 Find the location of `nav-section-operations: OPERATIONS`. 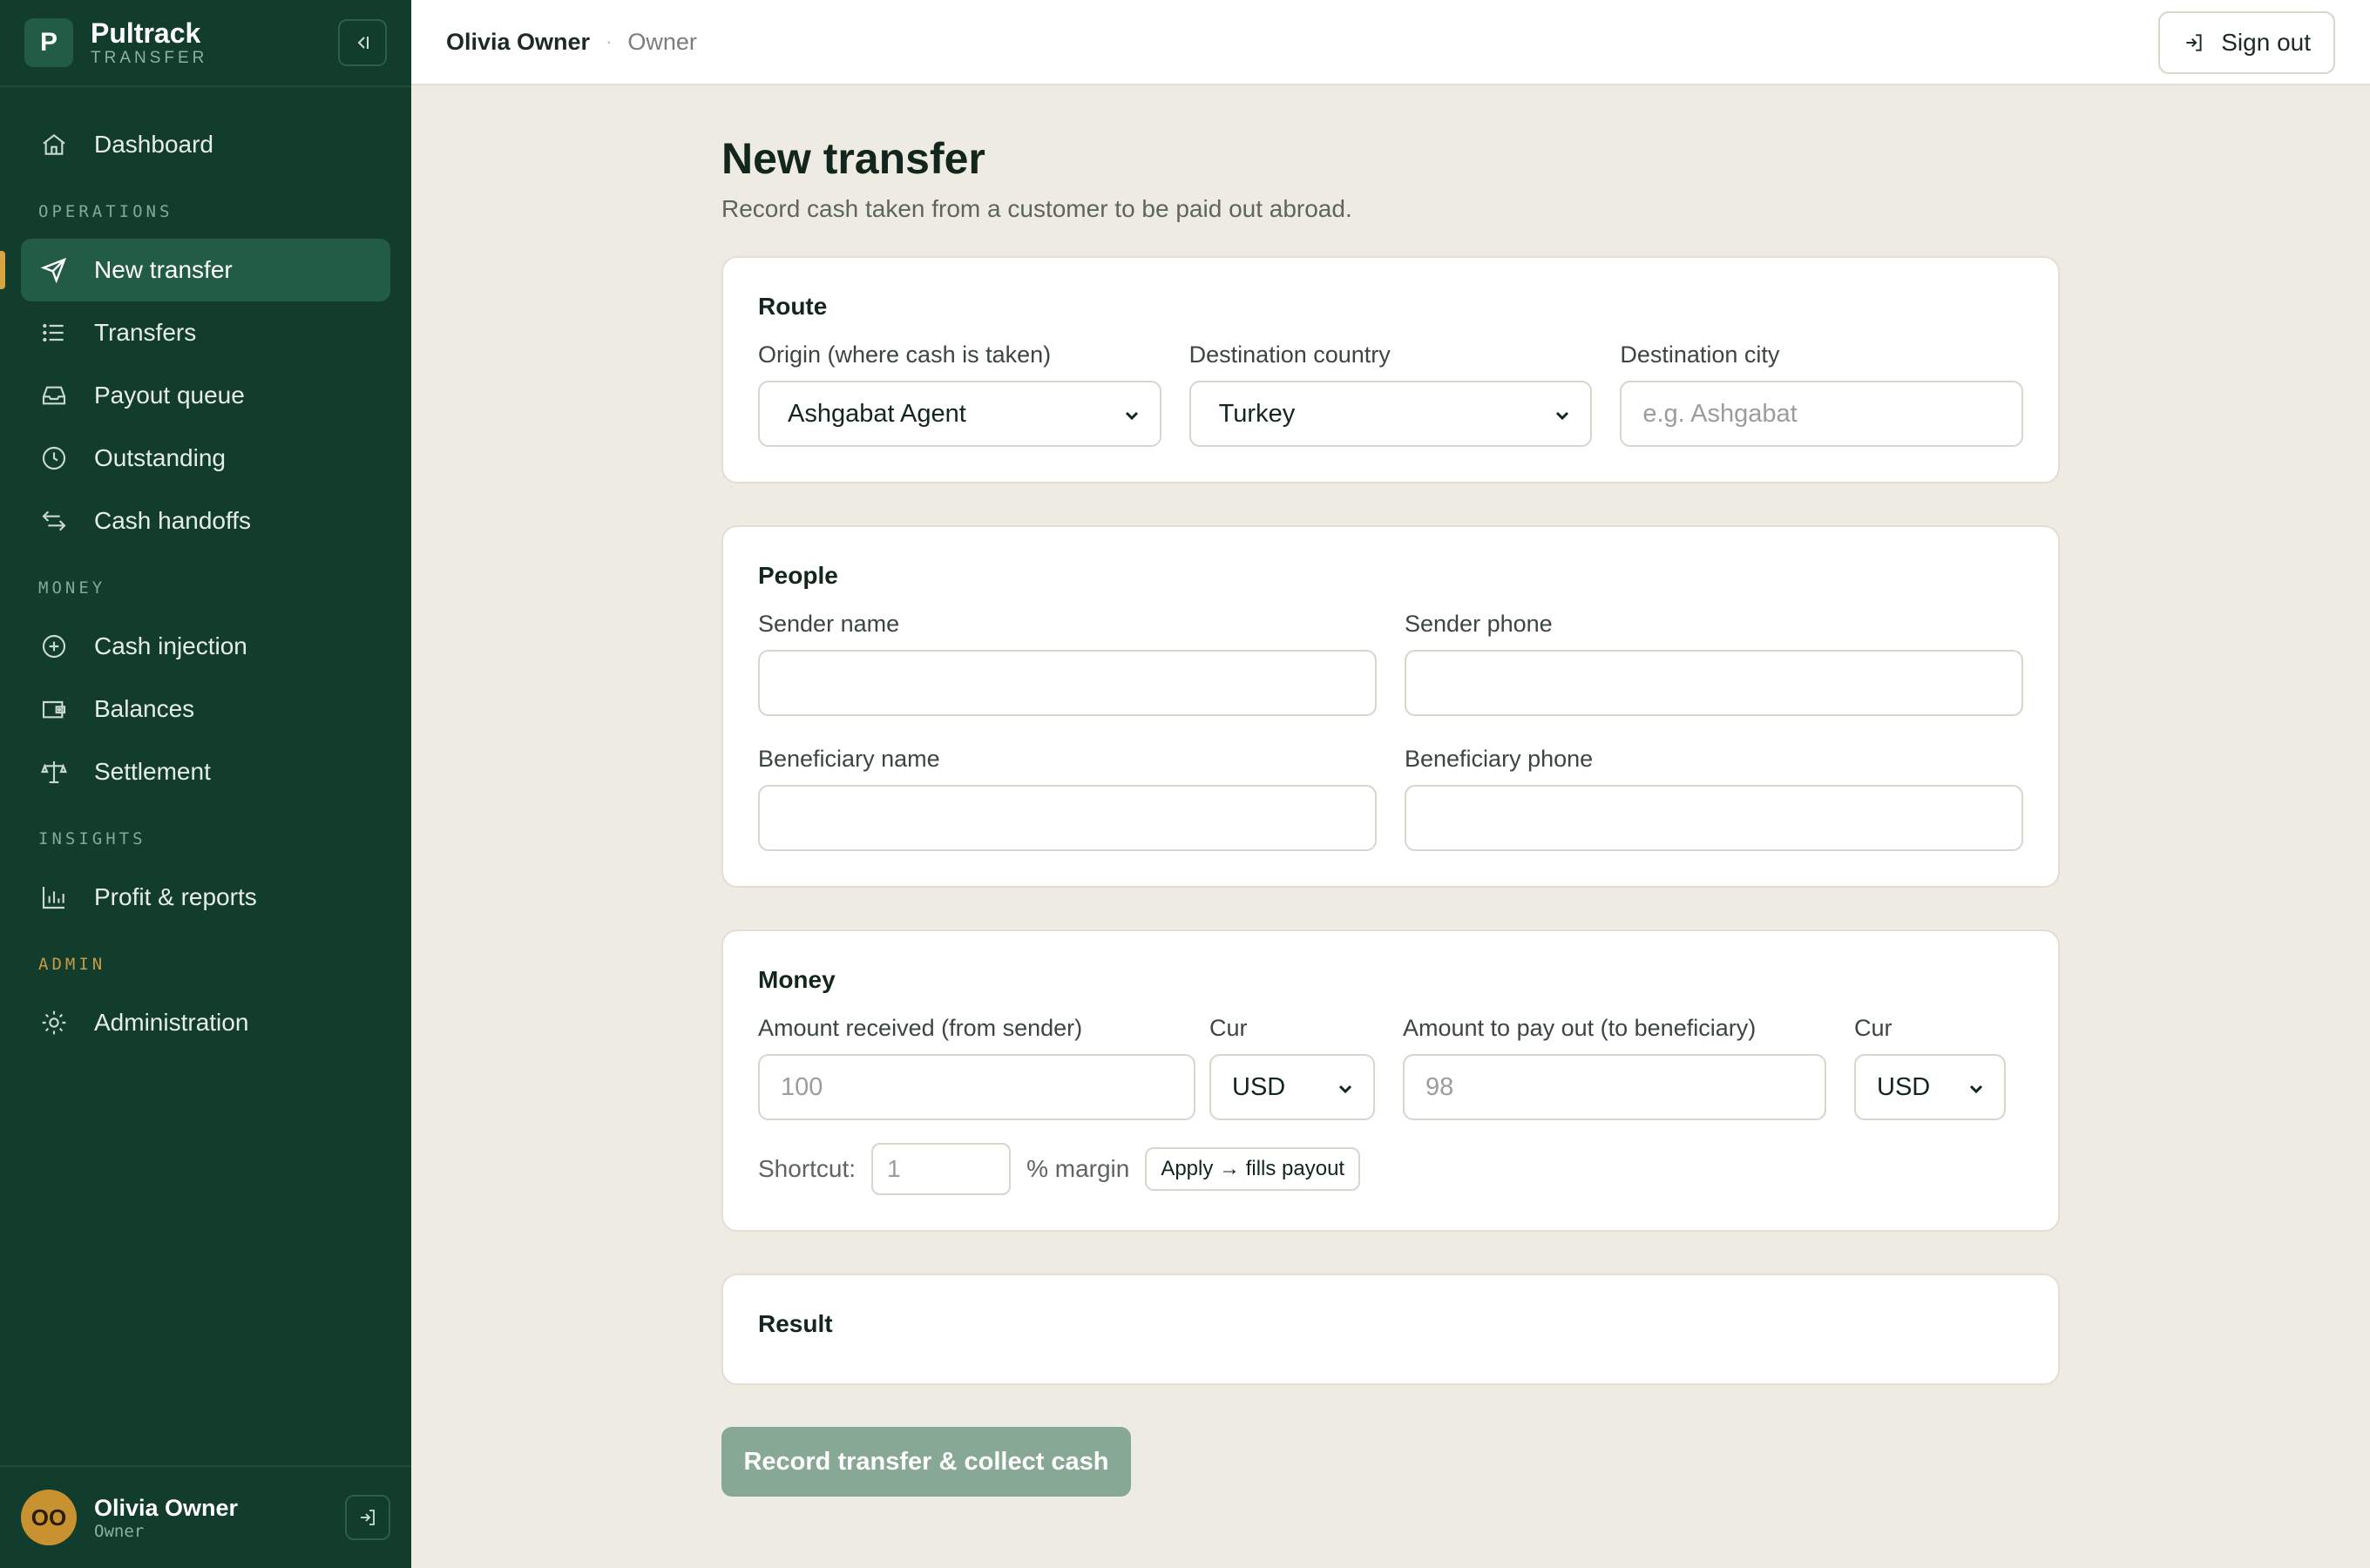

nav-section-operations: OPERATIONS is located at coordinates (105, 211).